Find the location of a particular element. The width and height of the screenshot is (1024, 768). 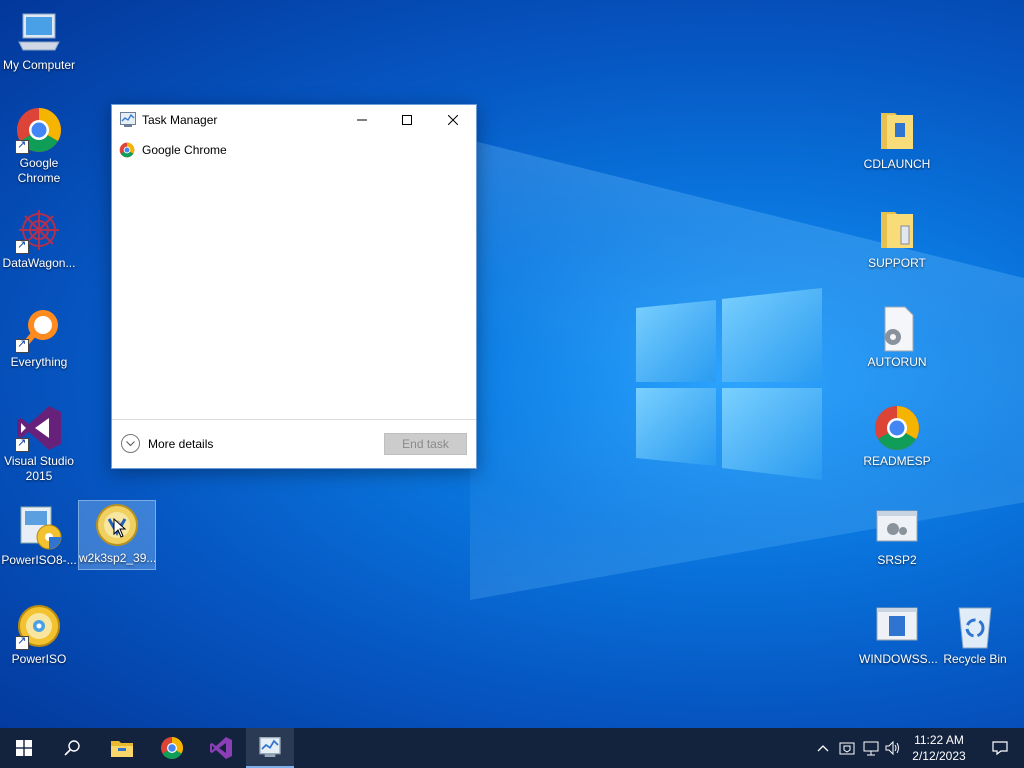

minimize-icon is located at coordinates (361, 120).